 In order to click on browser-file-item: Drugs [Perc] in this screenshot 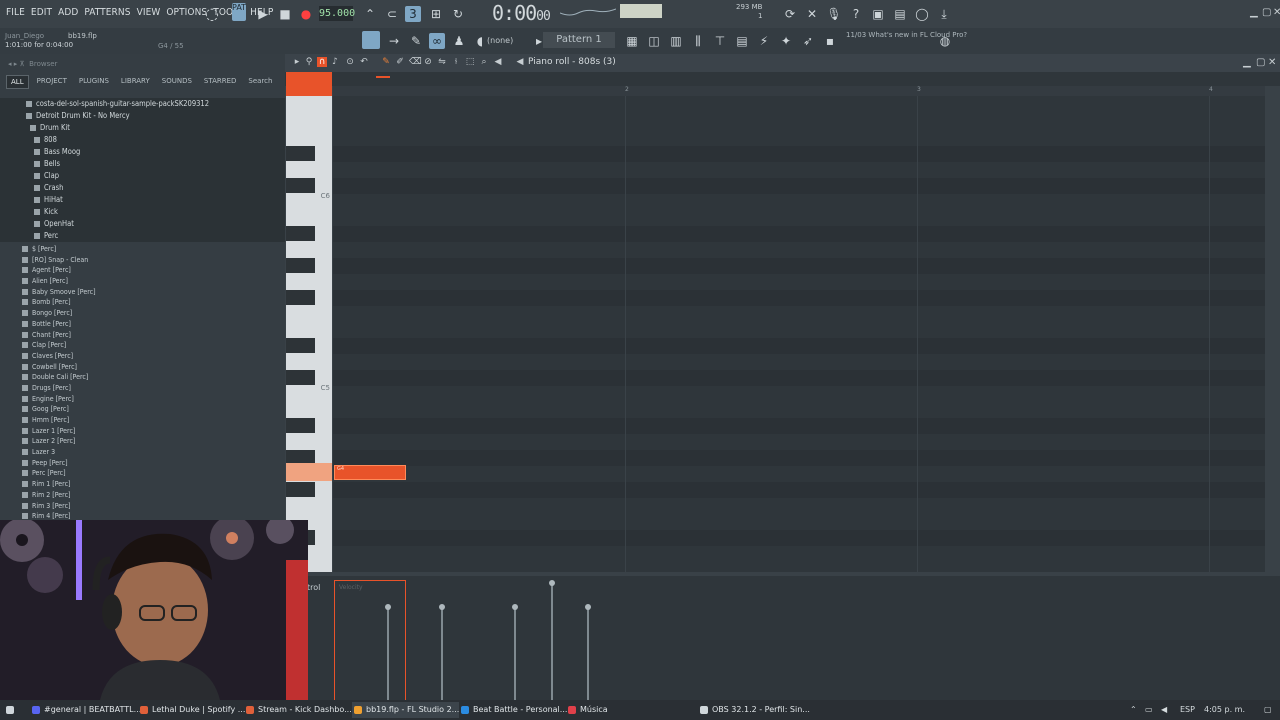, I will do `click(153, 388)`.